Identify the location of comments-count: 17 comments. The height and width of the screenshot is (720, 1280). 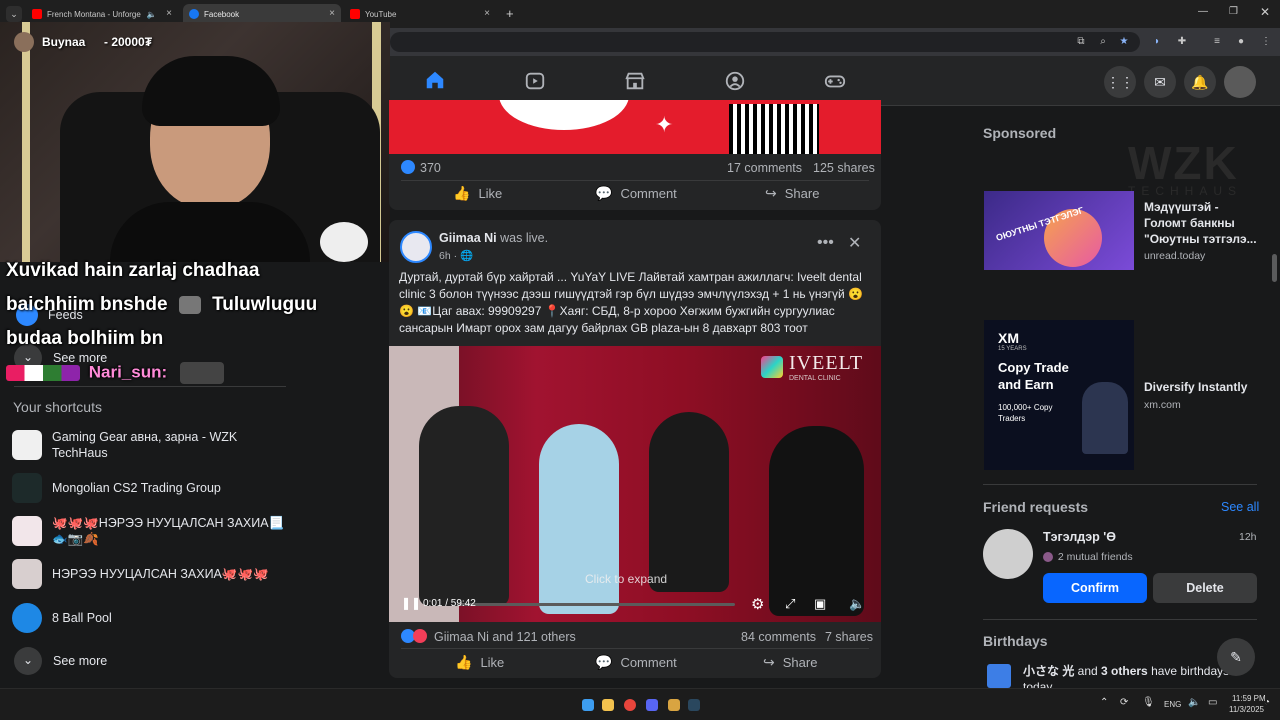
(764, 168).